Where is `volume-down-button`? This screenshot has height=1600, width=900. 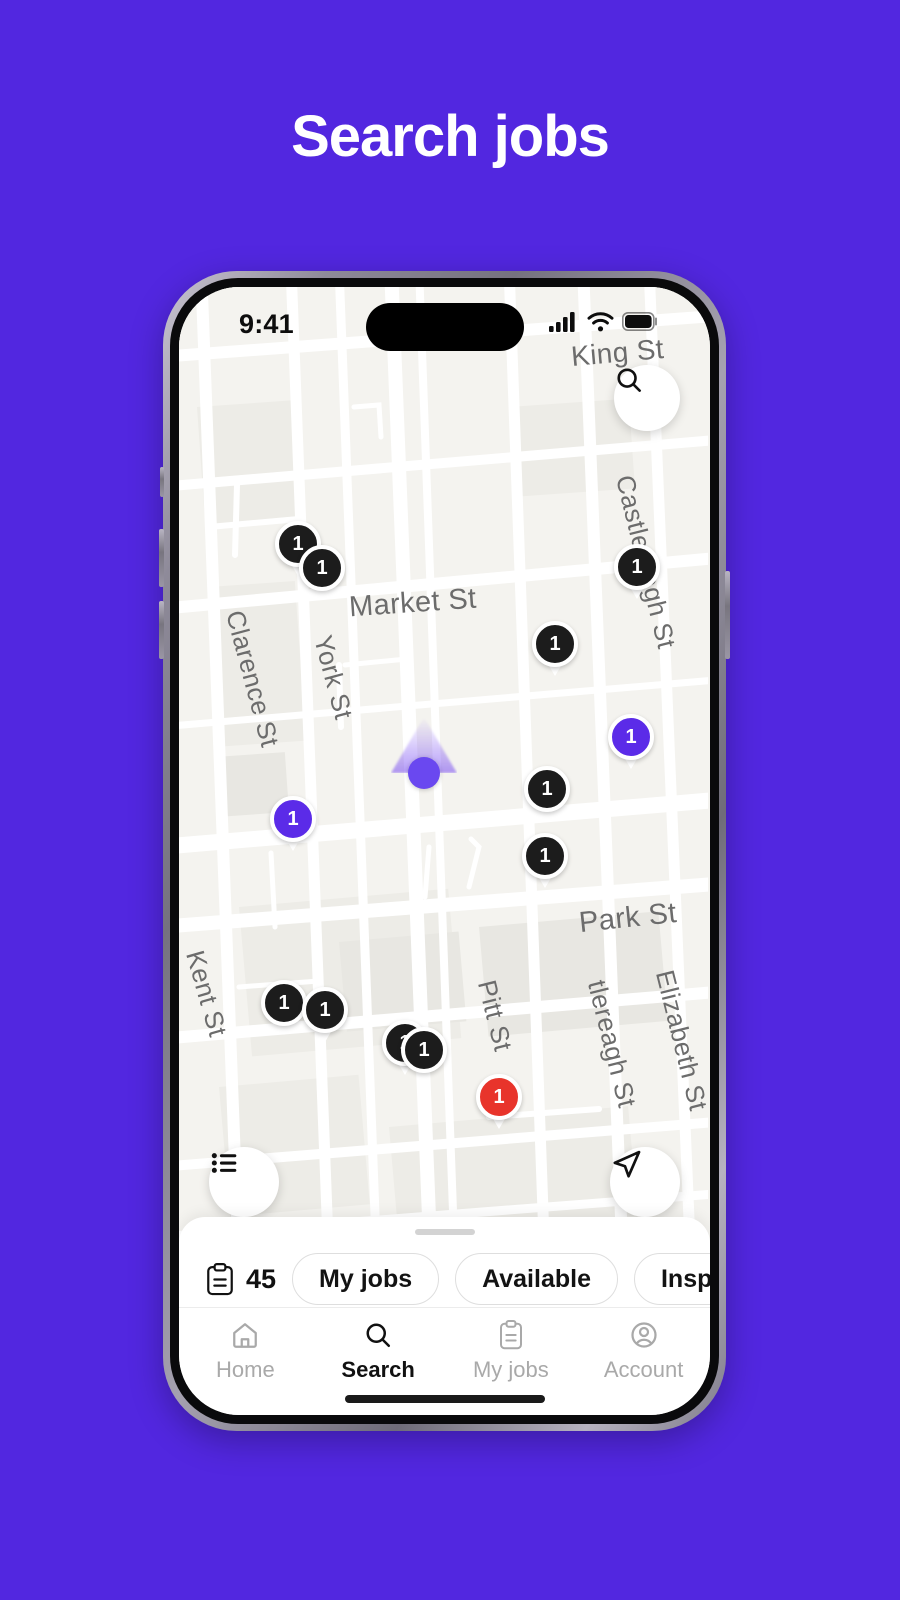
volume-down-button is located at coordinates (161, 630).